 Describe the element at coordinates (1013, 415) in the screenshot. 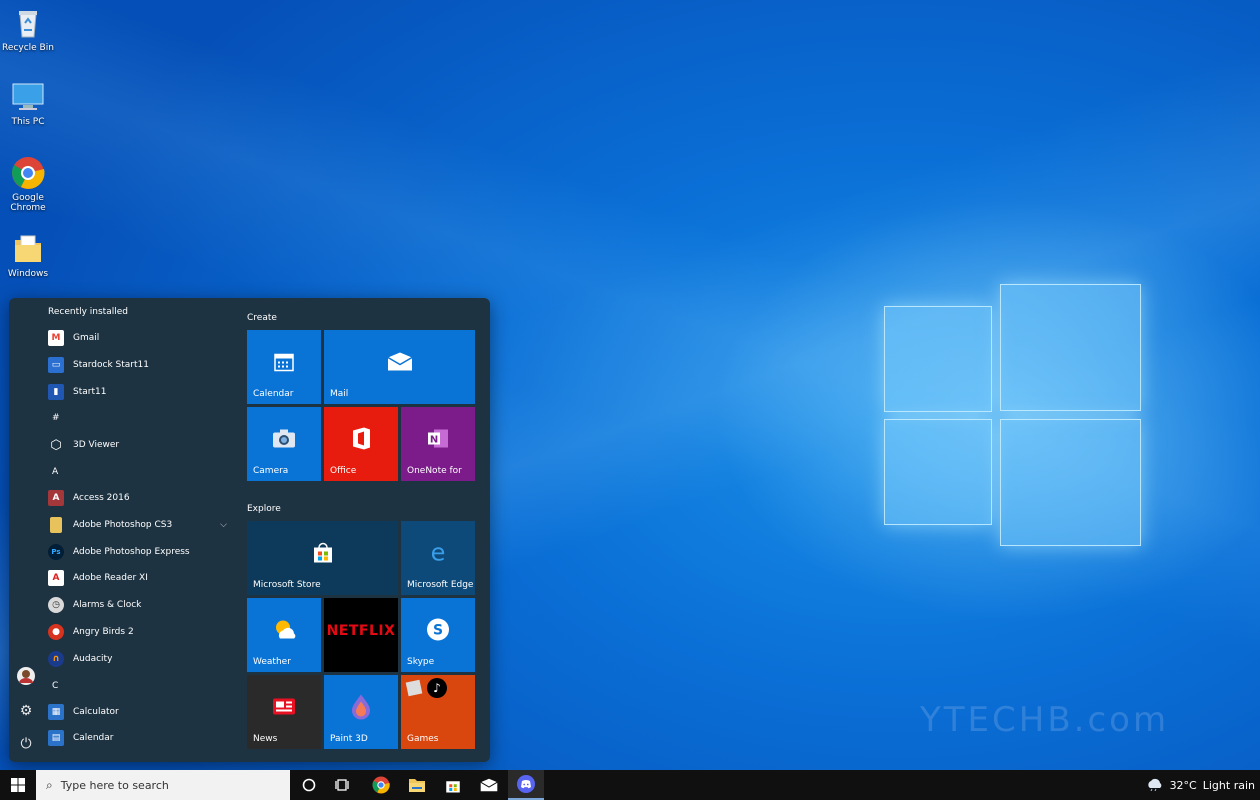

I see `windows-logo-wallpaper` at that location.